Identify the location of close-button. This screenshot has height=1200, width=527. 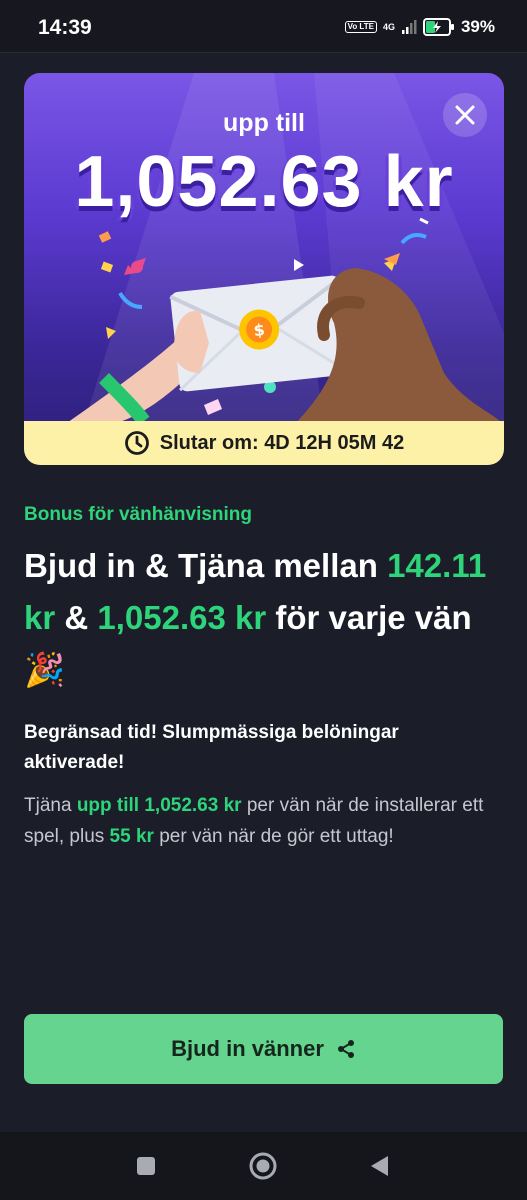
(465, 115).